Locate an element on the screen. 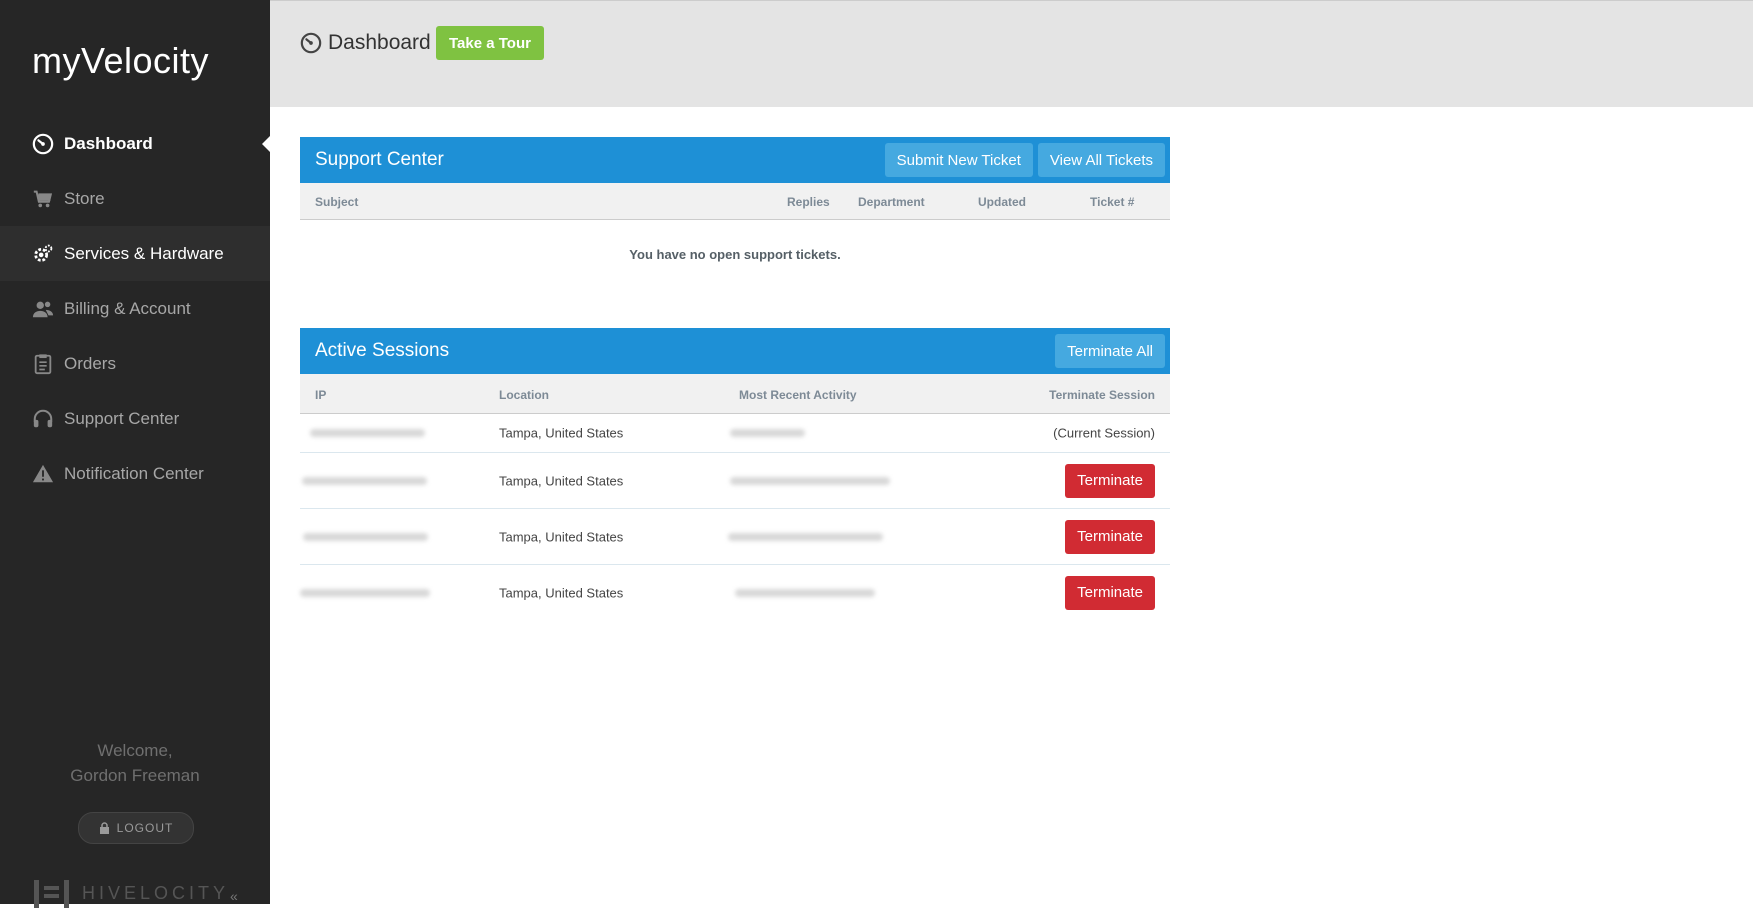  welcome-message: Welcome, Gordon Freeman is located at coordinates (135, 763).